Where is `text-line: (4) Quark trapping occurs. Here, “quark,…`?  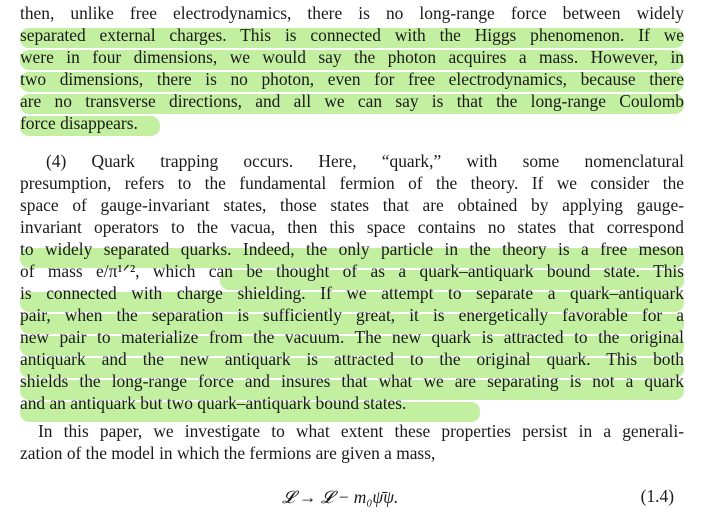
text-line: (4) Quark trapping occurs. Here, “quark,… is located at coordinates (365, 161).